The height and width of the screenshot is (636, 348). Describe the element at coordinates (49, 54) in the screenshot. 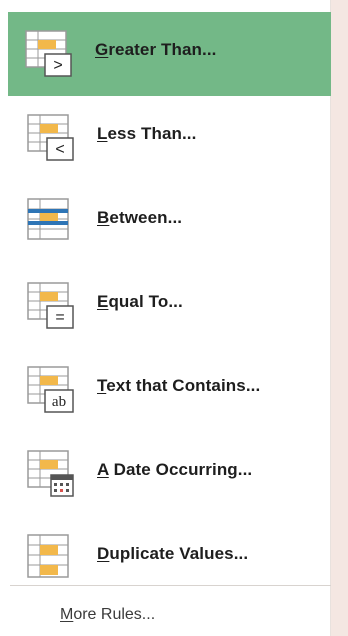

I see `greater-than-icon: >` at that location.